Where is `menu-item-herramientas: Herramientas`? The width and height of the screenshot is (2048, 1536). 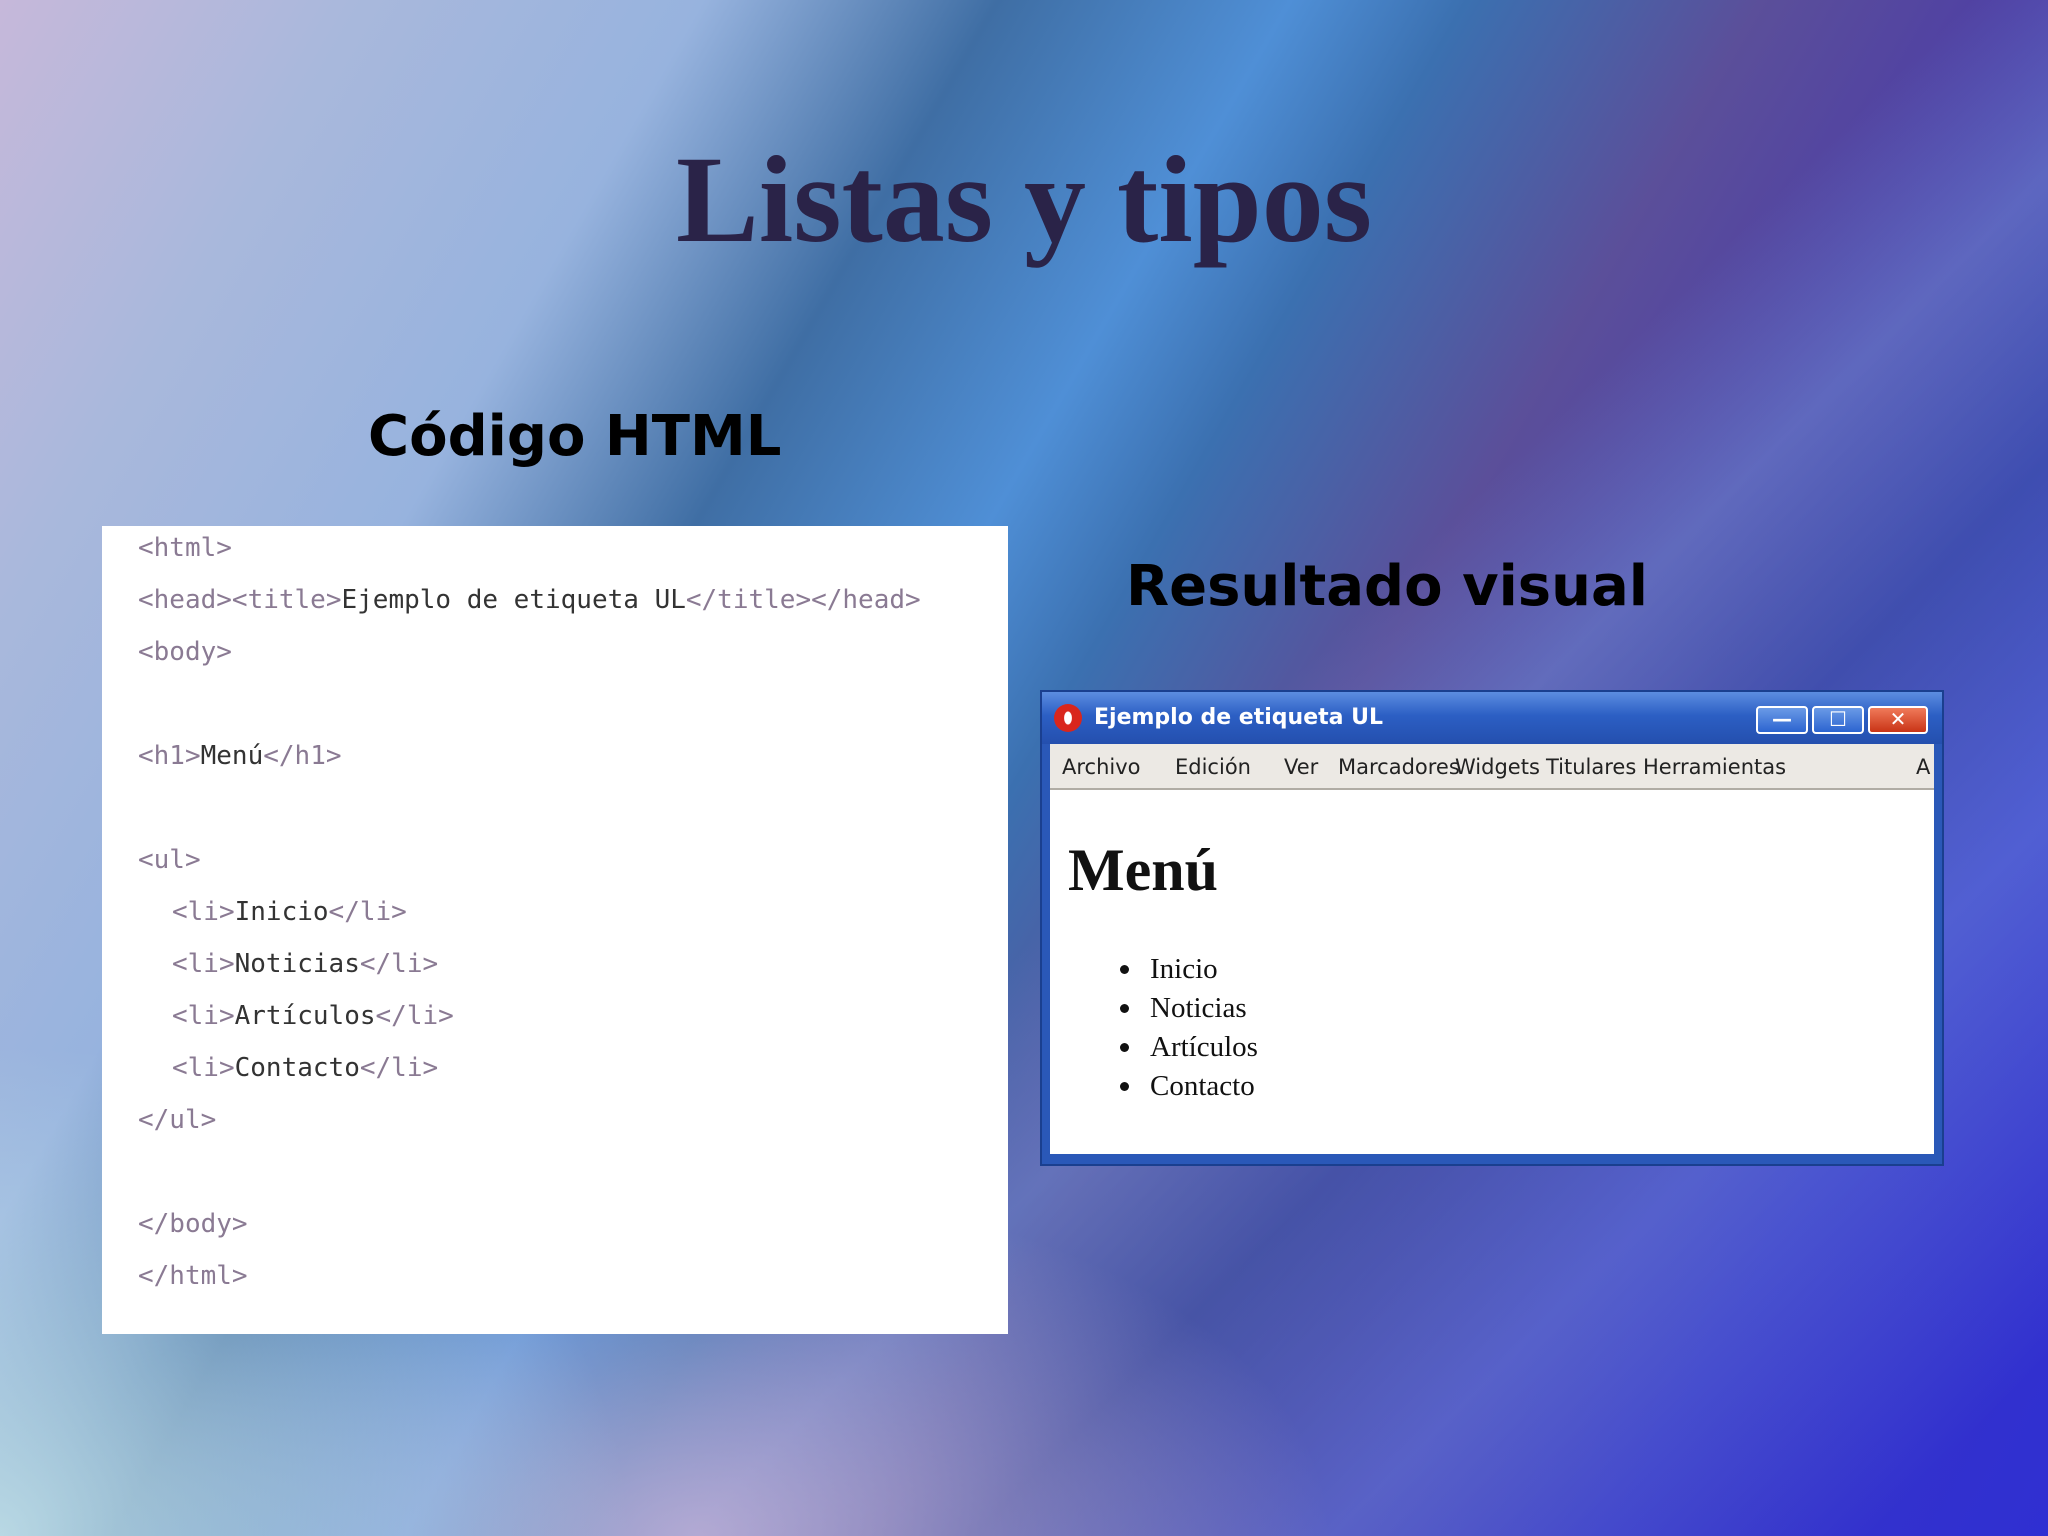 menu-item-herramientas: Herramientas is located at coordinates (1714, 767).